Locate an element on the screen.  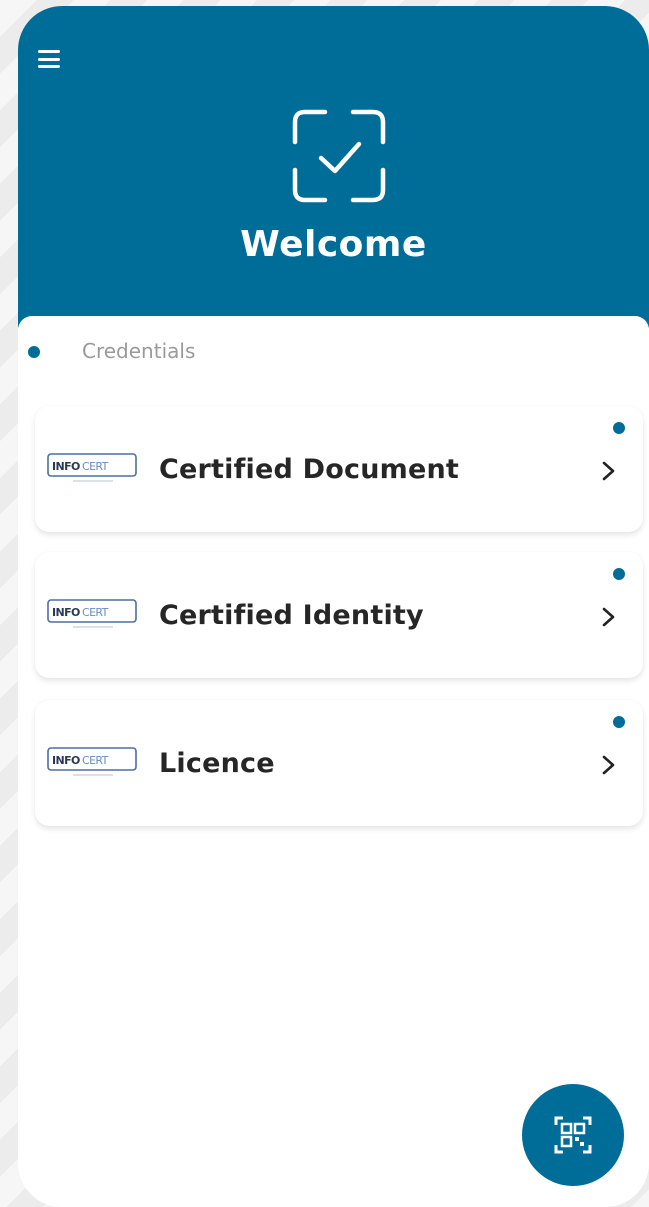
section-indicator-dot is located at coordinates (34, 352).